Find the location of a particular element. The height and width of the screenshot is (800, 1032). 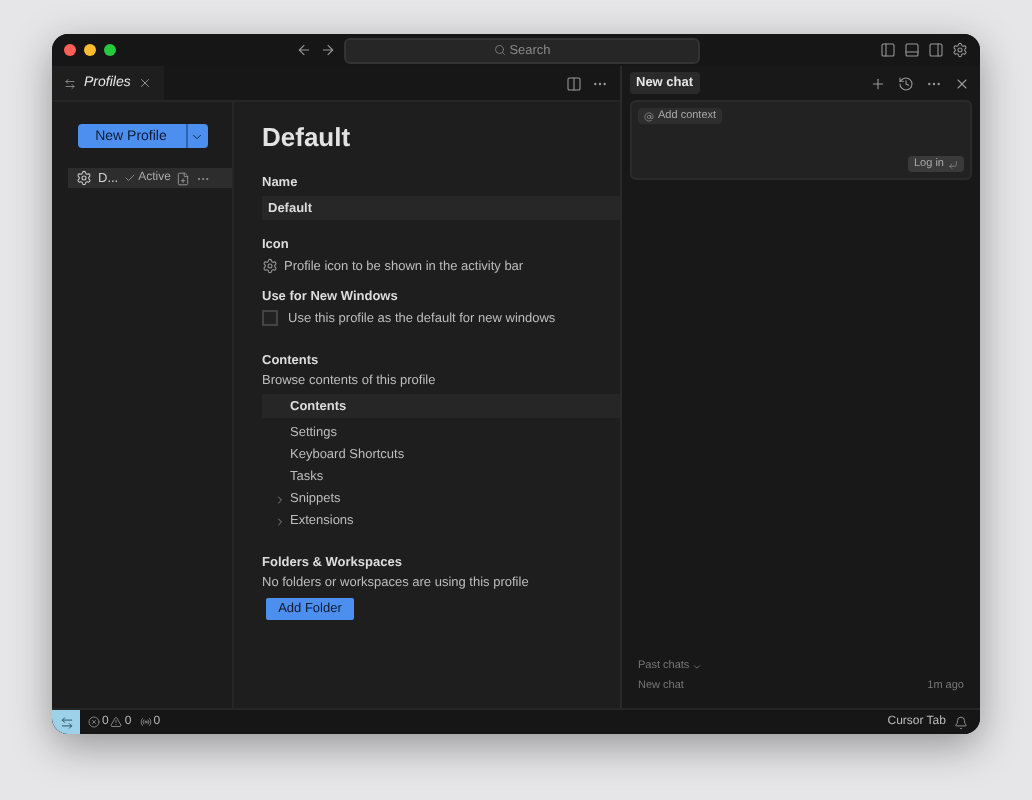

warning-icon is located at coordinates (116, 722).